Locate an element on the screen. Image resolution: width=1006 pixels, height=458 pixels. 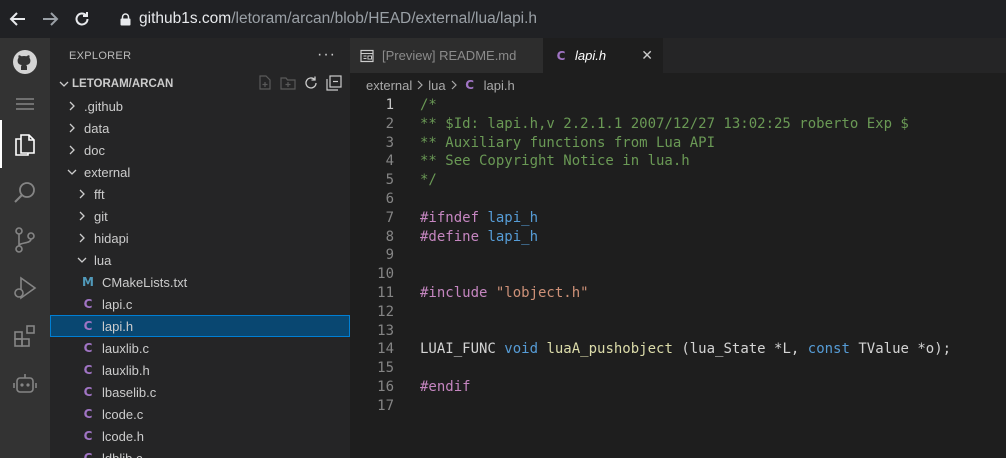
tree-item-label: lauxlib.c is located at coordinates (125, 348).